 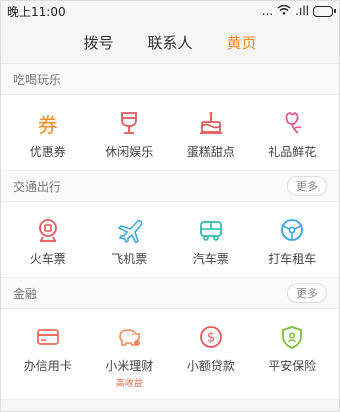 I want to click on tab-bar: 拨号 联系人 黄页, so click(x=170, y=42).